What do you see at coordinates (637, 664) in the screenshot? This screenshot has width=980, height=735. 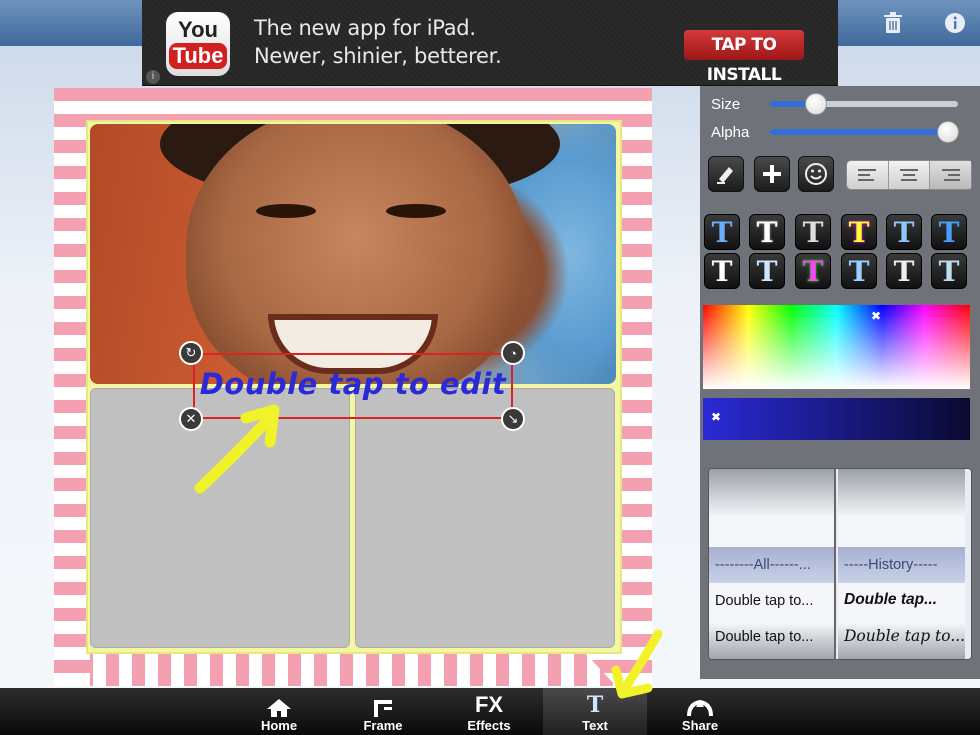 I see `annotation-arrow-text-tab` at bounding box center [637, 664].